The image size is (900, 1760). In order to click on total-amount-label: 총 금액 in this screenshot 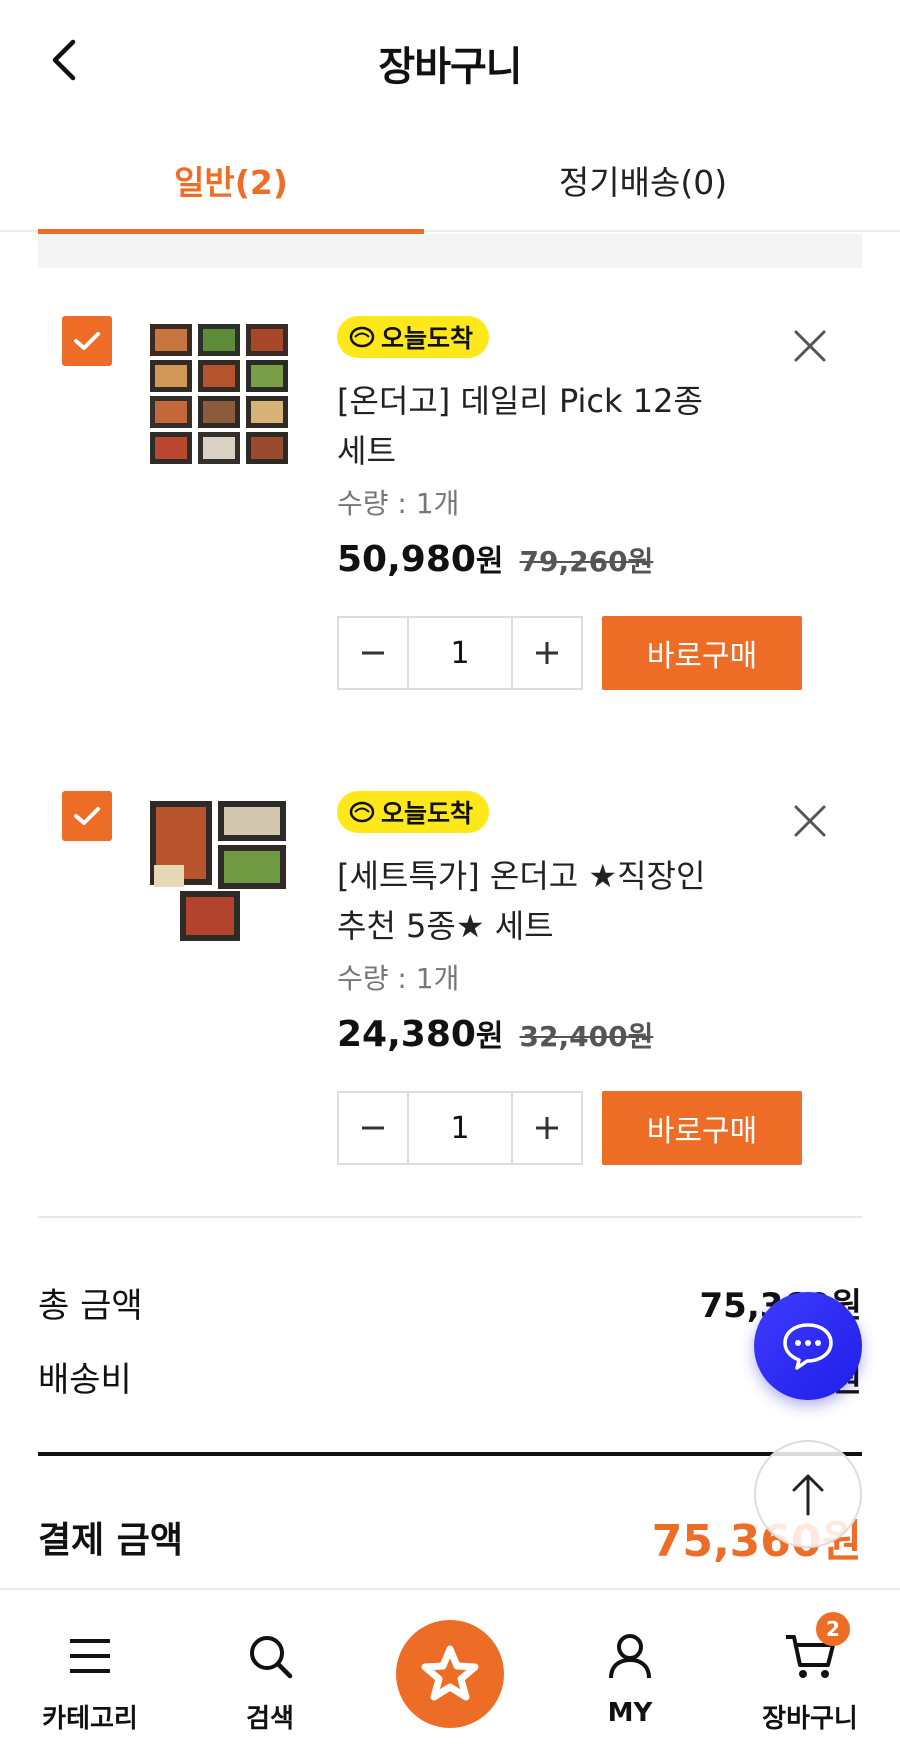, I will do `click(90, 1306)`.